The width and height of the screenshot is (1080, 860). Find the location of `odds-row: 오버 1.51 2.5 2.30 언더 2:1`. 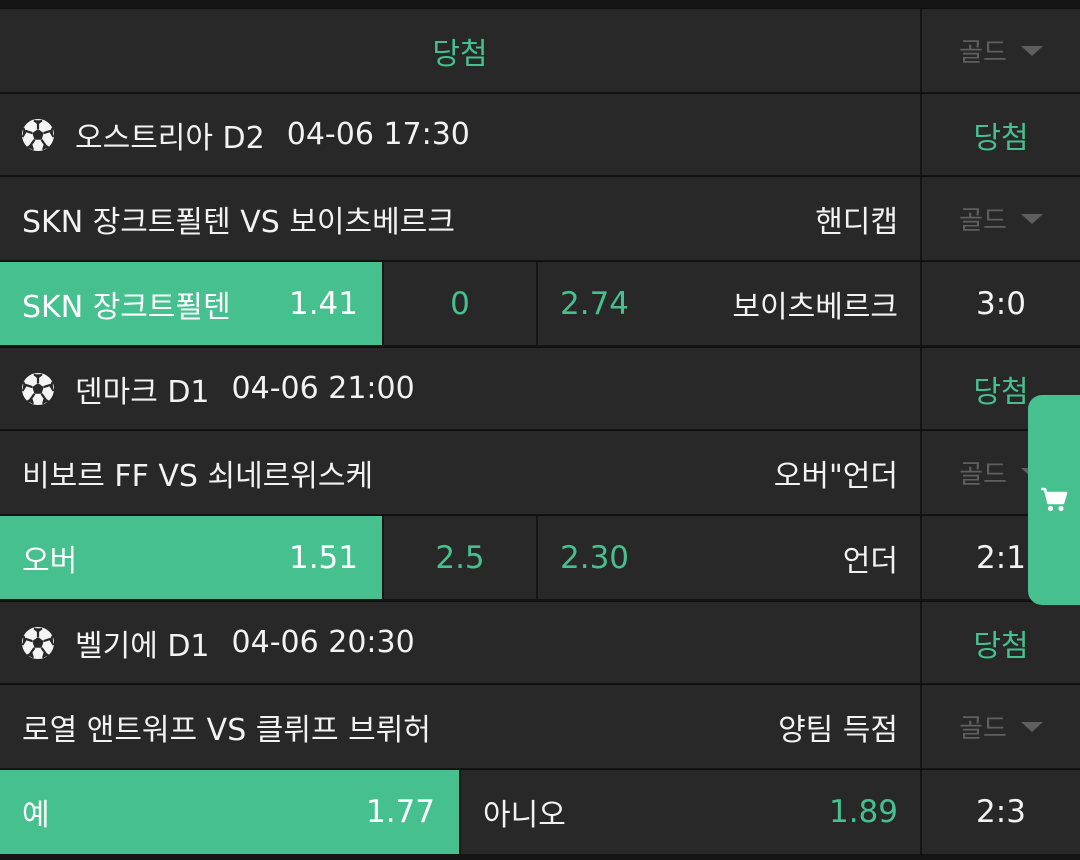

odds-row: 오버 1.51 2.5 2.30 언더 2:1 is located at coordinates (540, 557).